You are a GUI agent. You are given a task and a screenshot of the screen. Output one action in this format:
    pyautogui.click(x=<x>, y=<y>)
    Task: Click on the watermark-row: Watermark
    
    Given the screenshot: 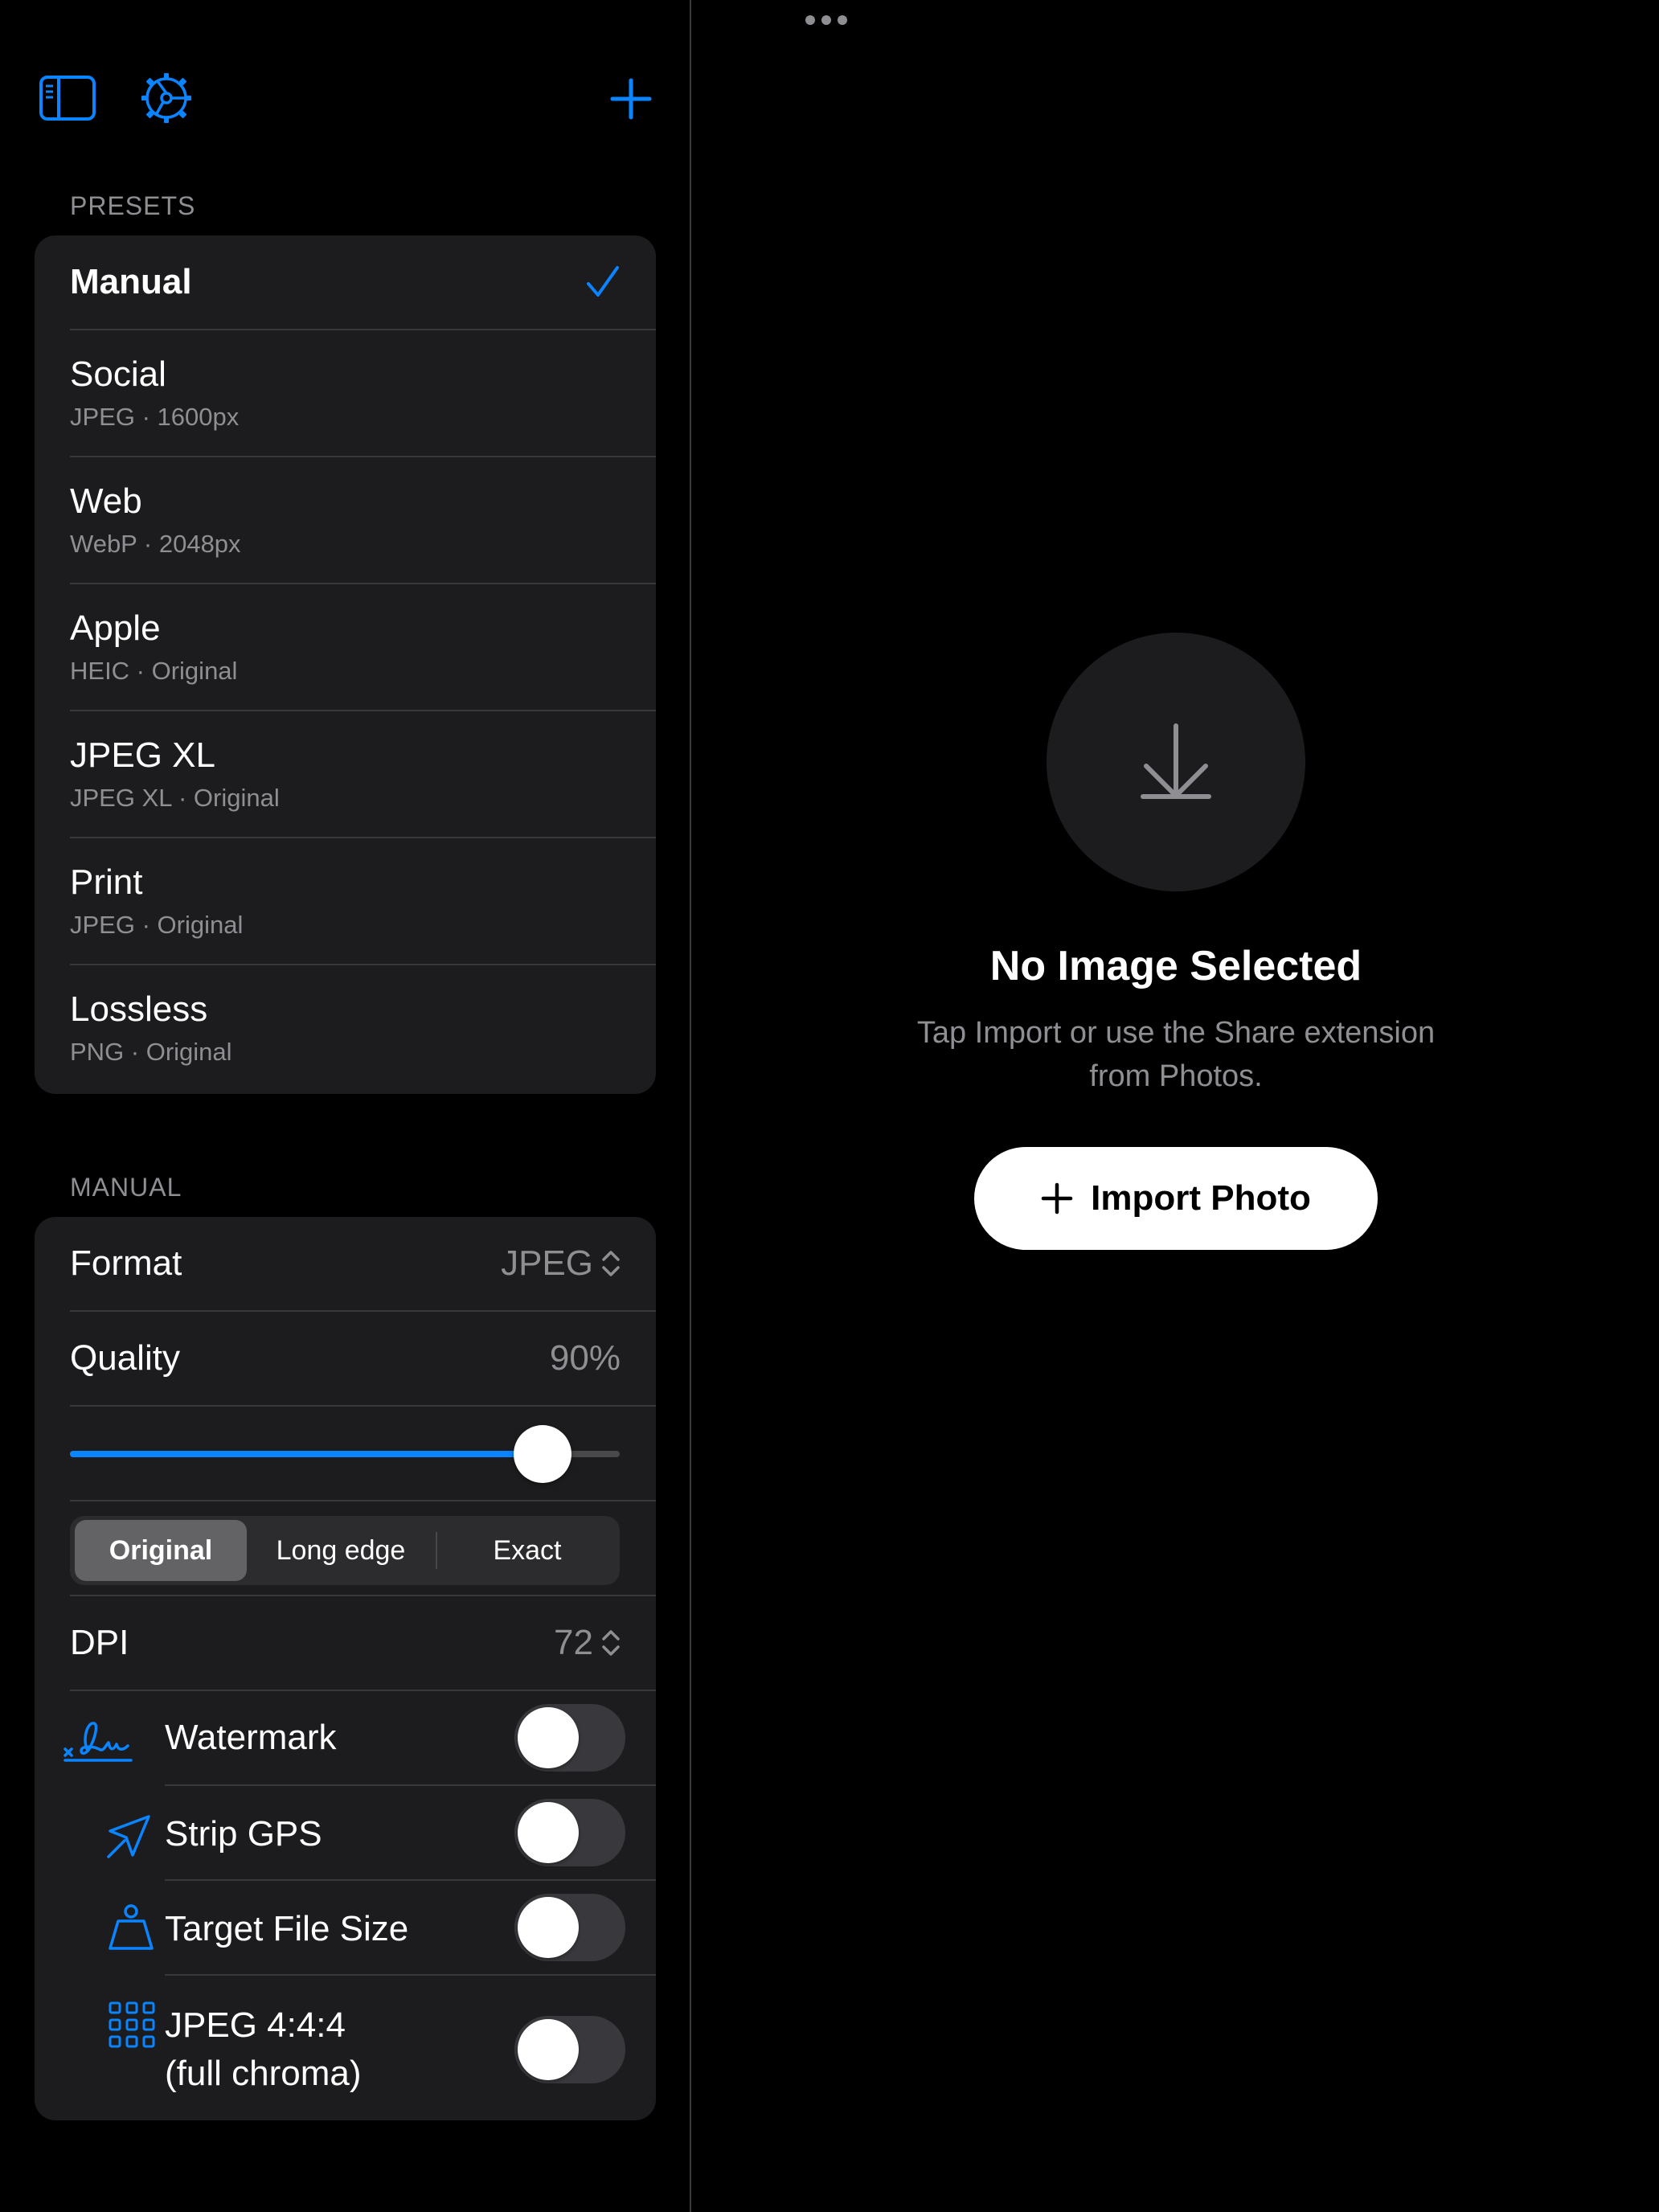 What is the action you would take?
    pyautogui.click(x=345, y=1738)
    